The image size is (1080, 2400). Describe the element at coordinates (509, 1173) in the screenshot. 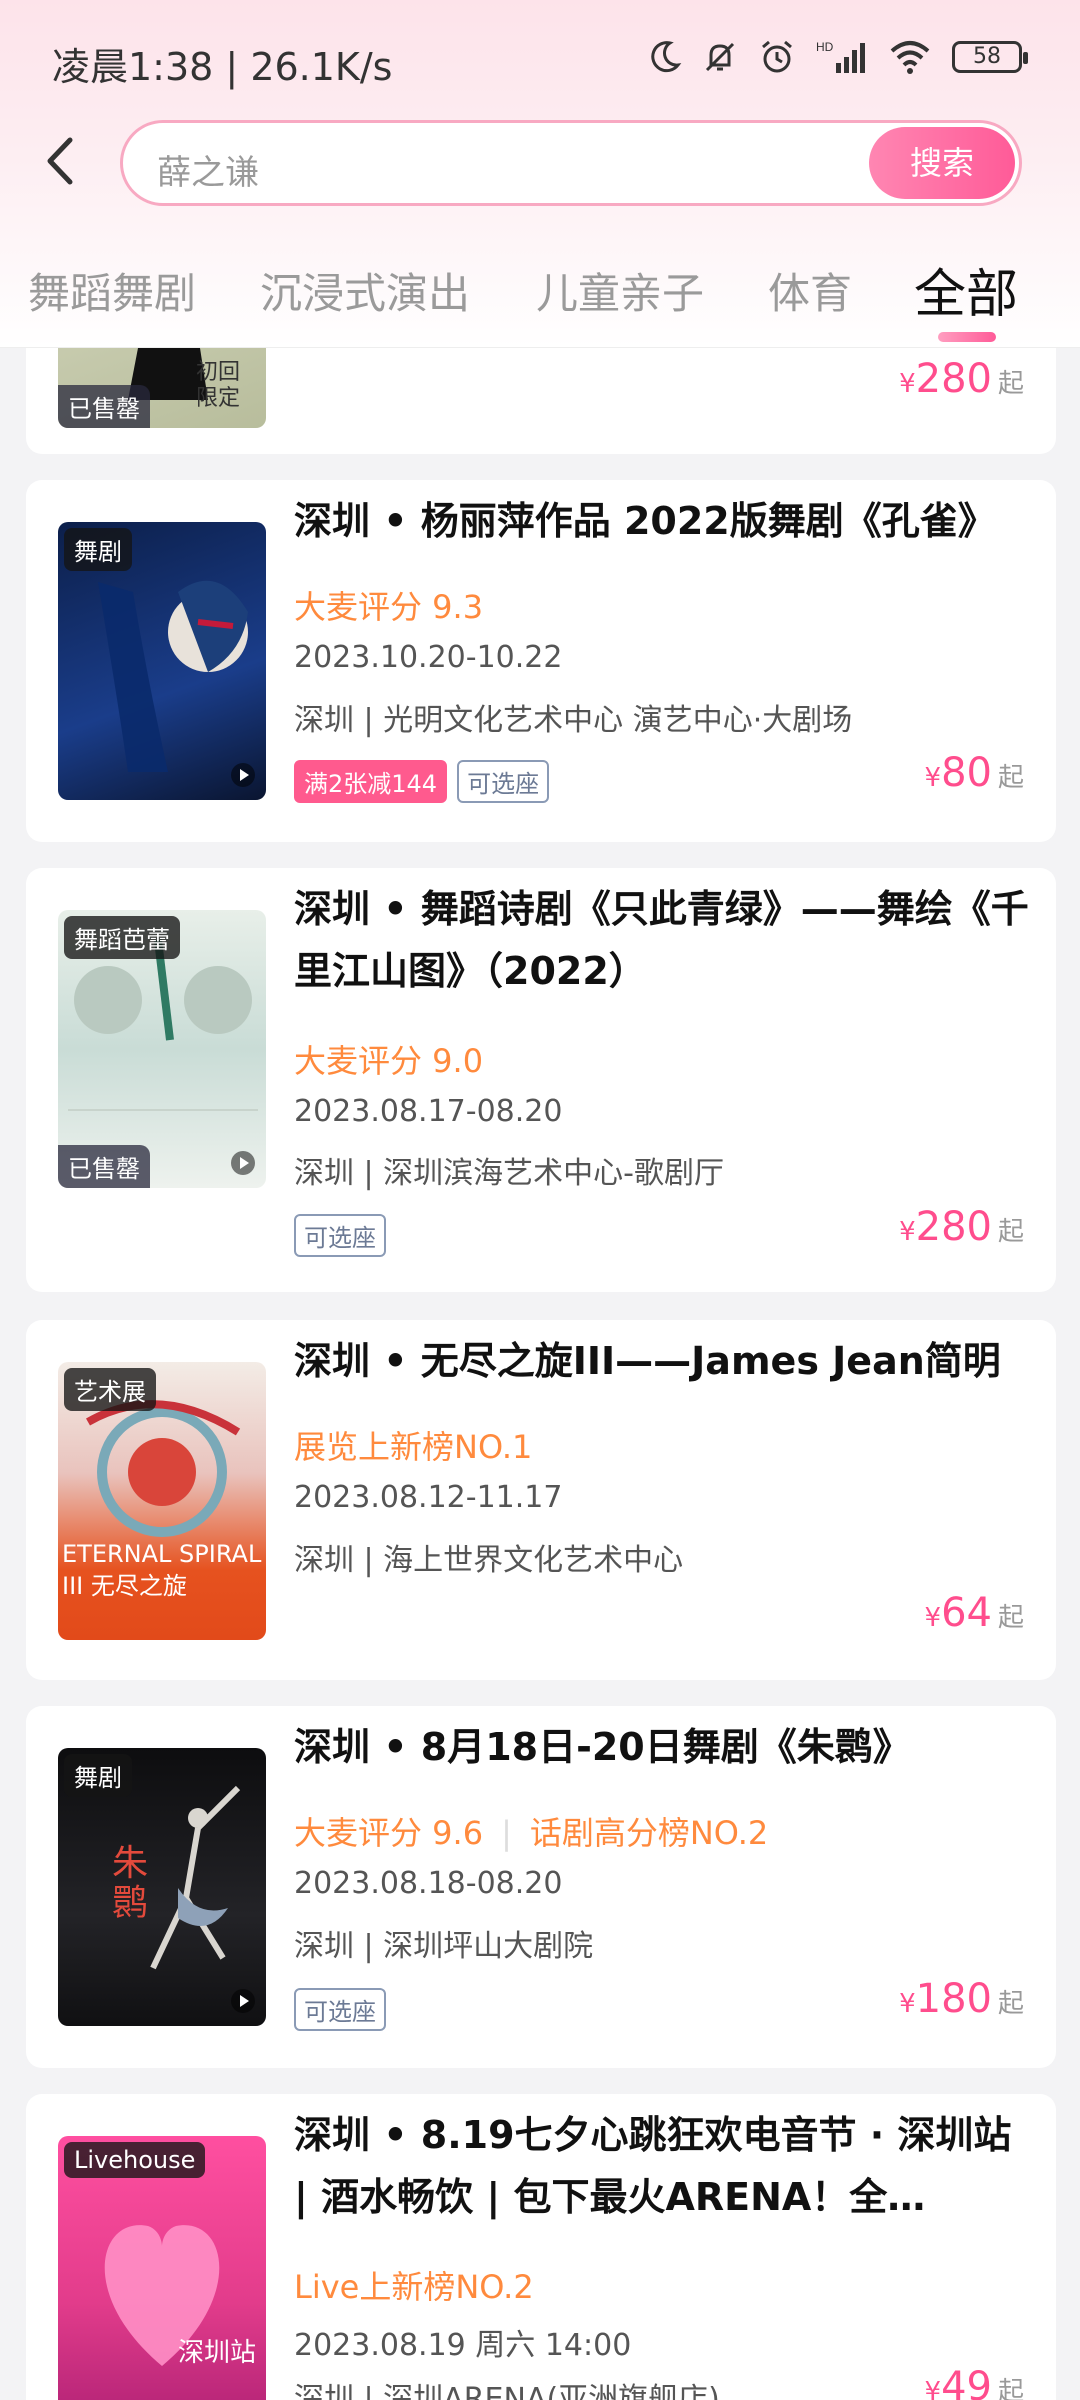

I see `show-venue: 深圳 | 深圳滨海艺术中心-歌剧厅` at that location.